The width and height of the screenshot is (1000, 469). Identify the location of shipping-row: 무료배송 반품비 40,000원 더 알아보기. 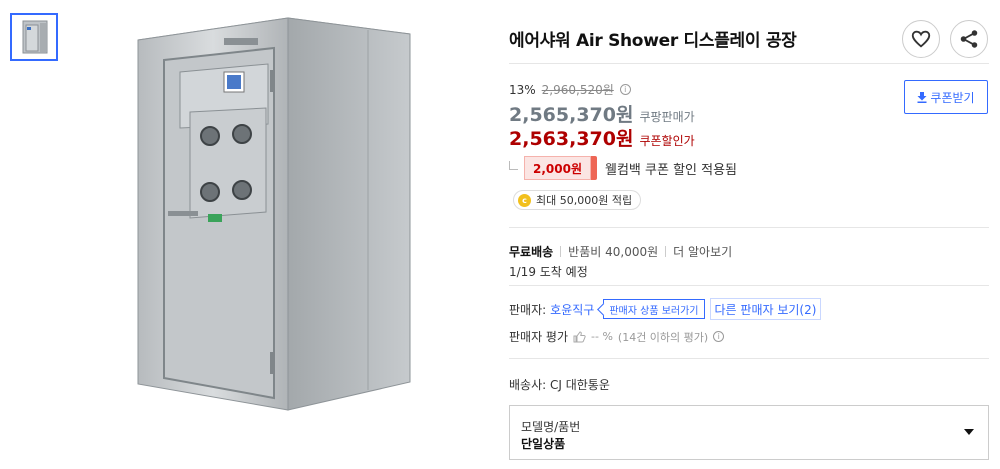
(620, 251).